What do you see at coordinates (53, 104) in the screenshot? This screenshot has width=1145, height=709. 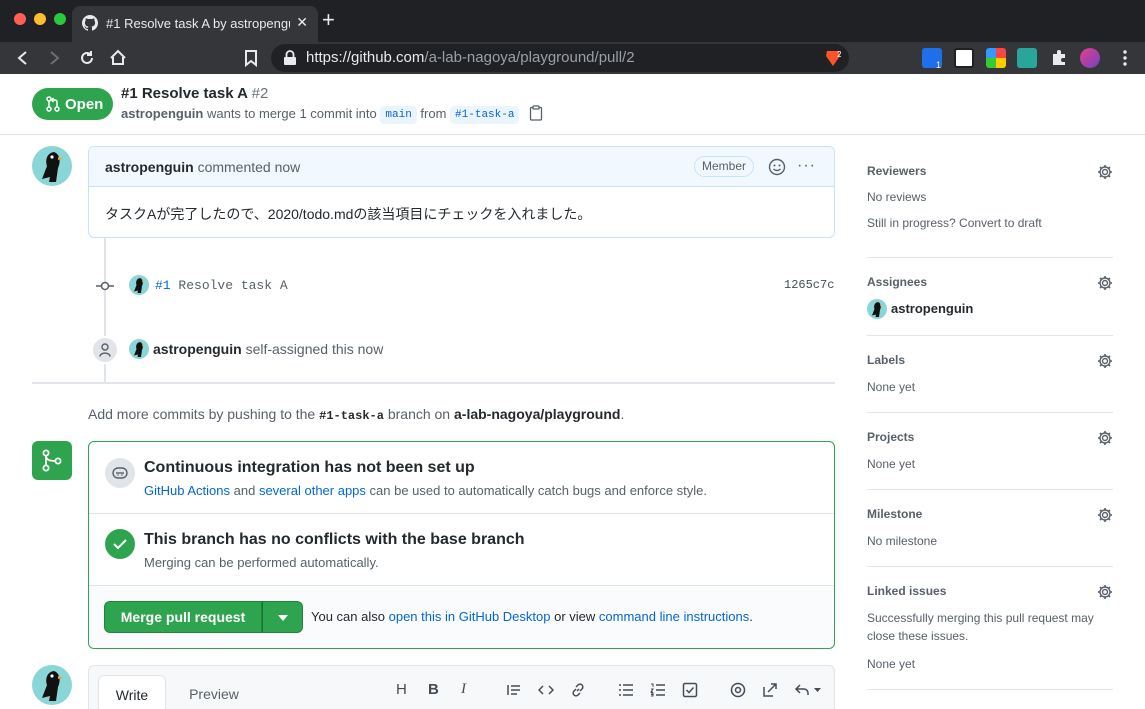 I see `pull-request-icon` at bounding box center [53, 104].